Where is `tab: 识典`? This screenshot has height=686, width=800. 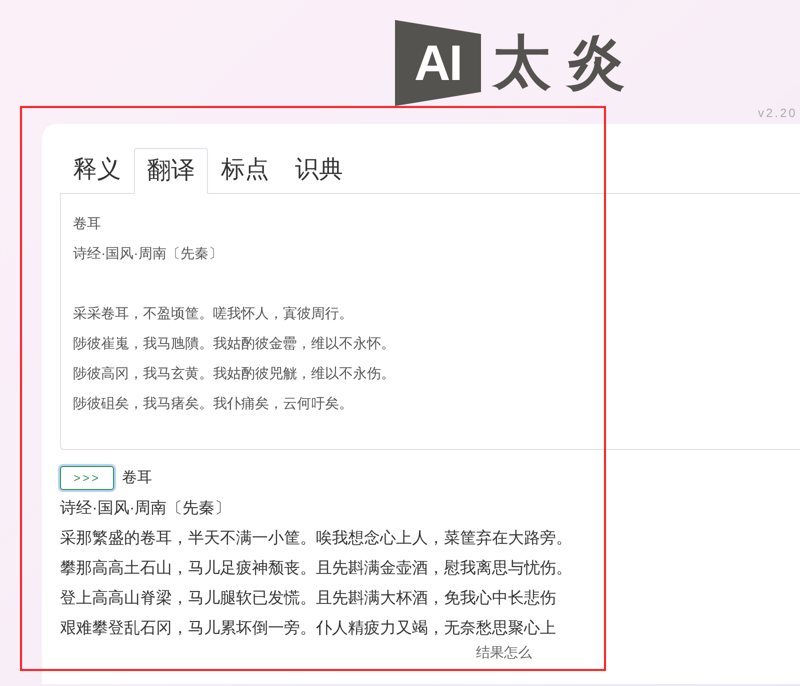 tab: 识典 is located at coordinates (319, 170).